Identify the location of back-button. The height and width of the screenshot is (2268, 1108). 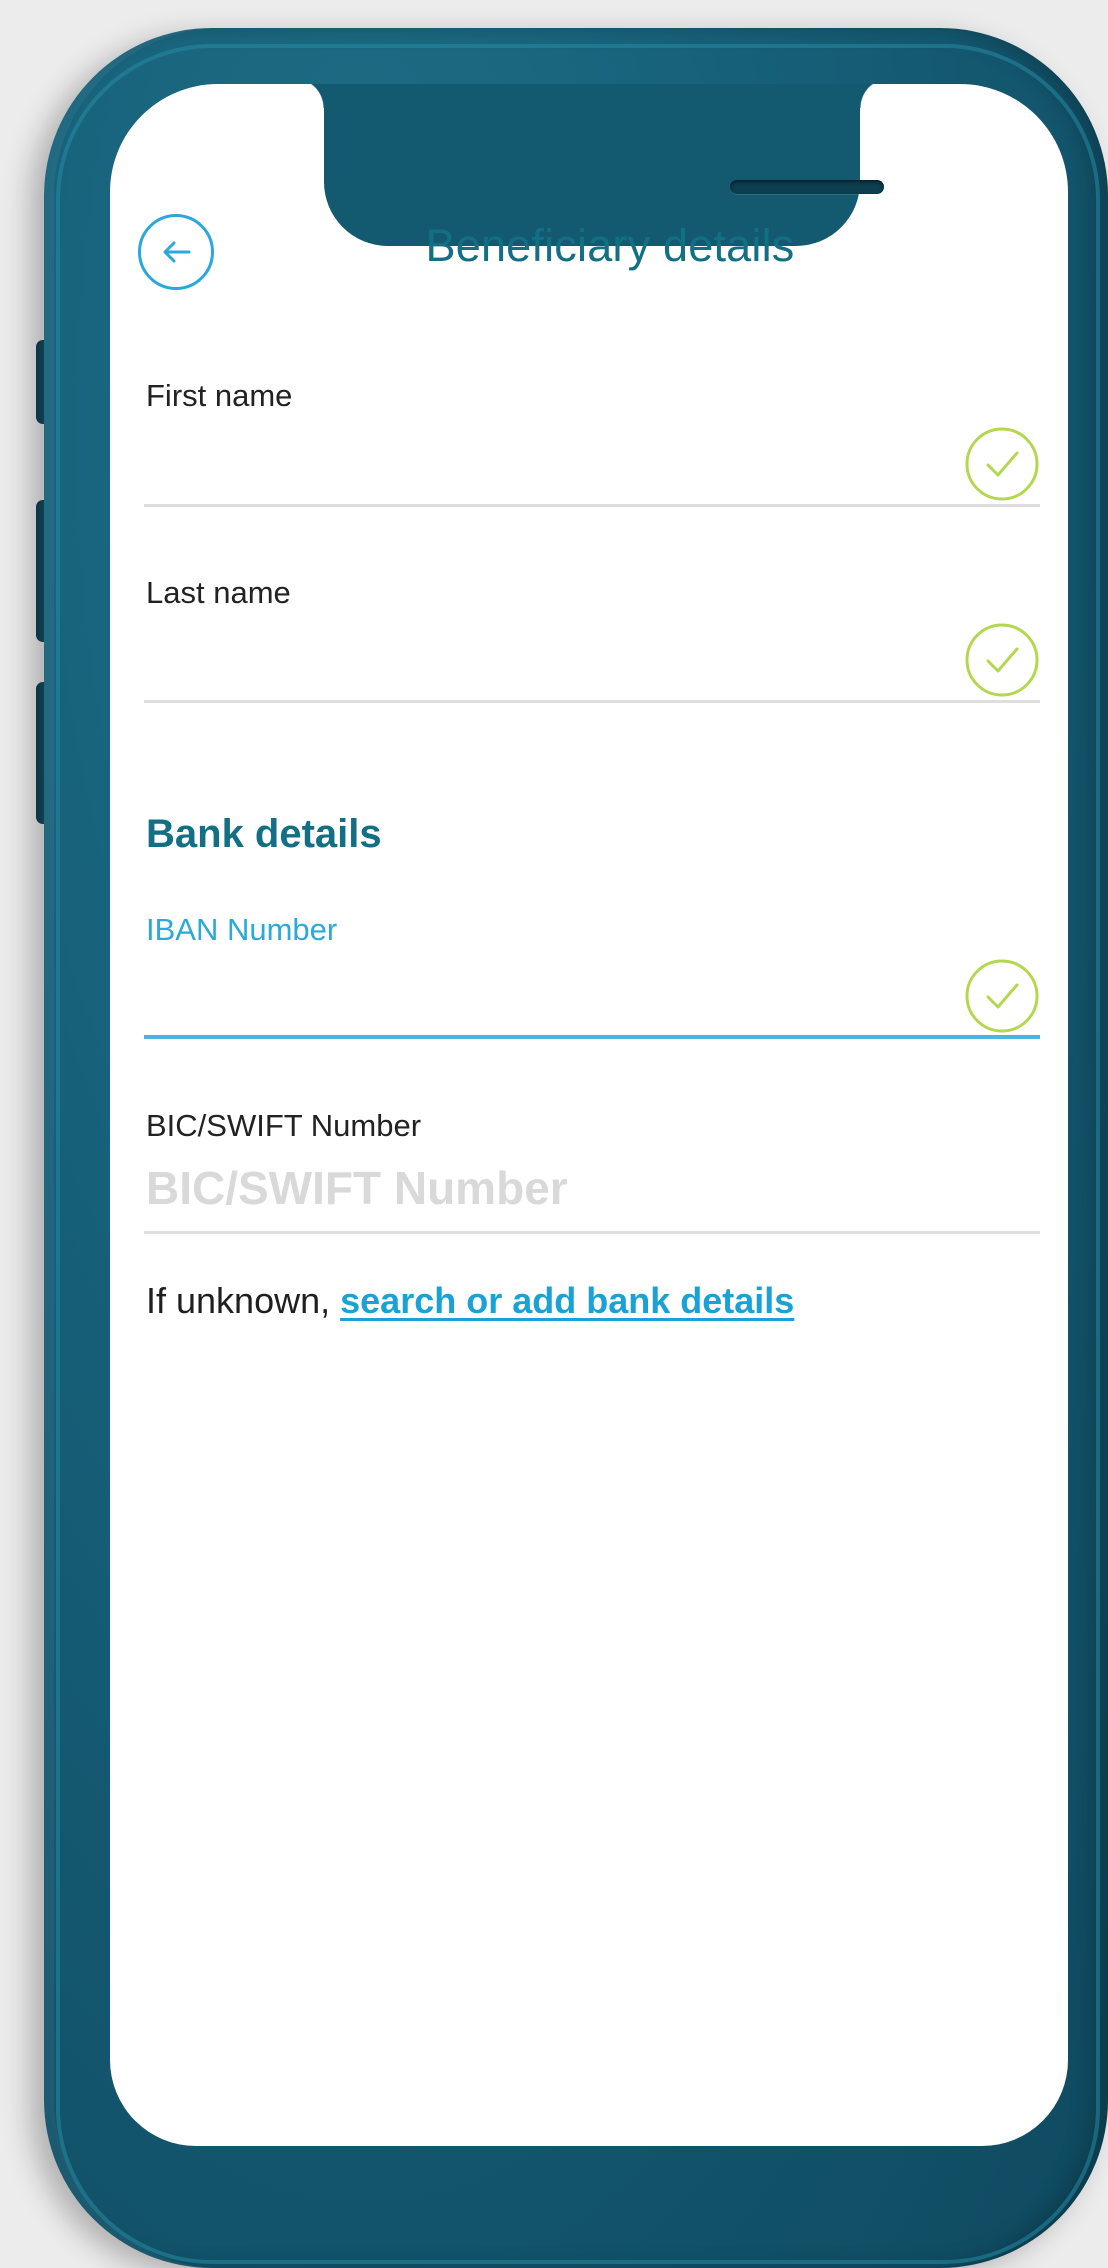
(176, 252).